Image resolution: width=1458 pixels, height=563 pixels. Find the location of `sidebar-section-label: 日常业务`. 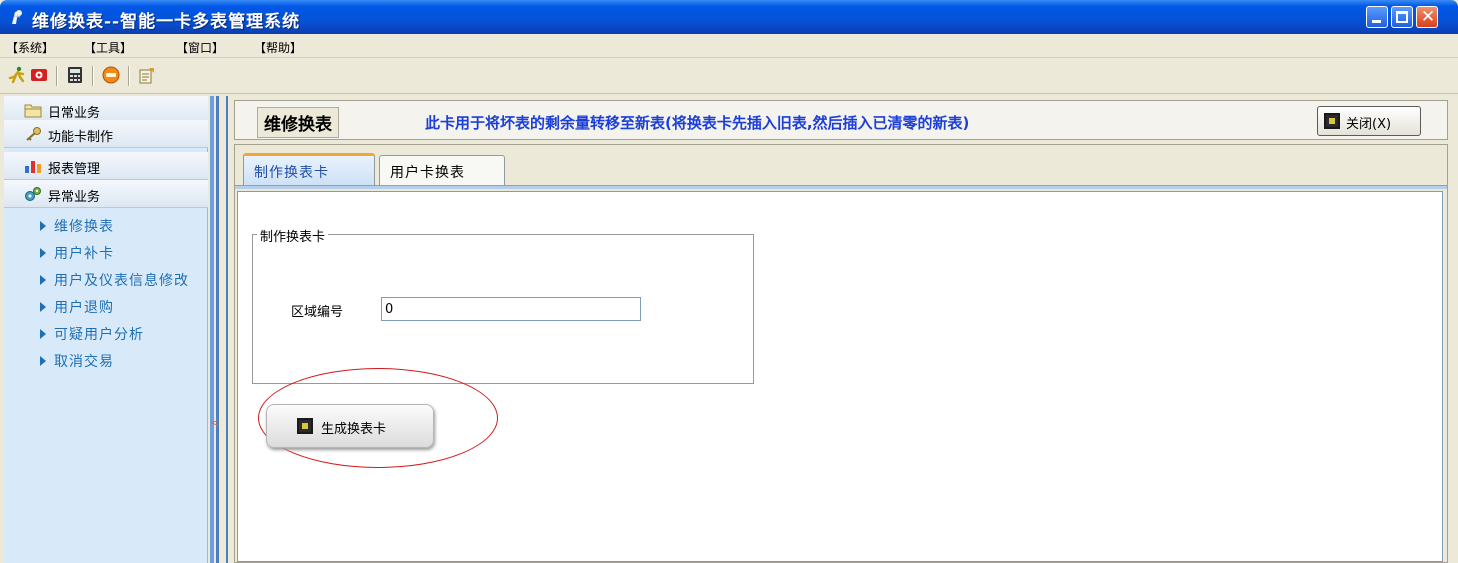

sidebar-section-label: 日常业务 is located at coordinates (74, 113).